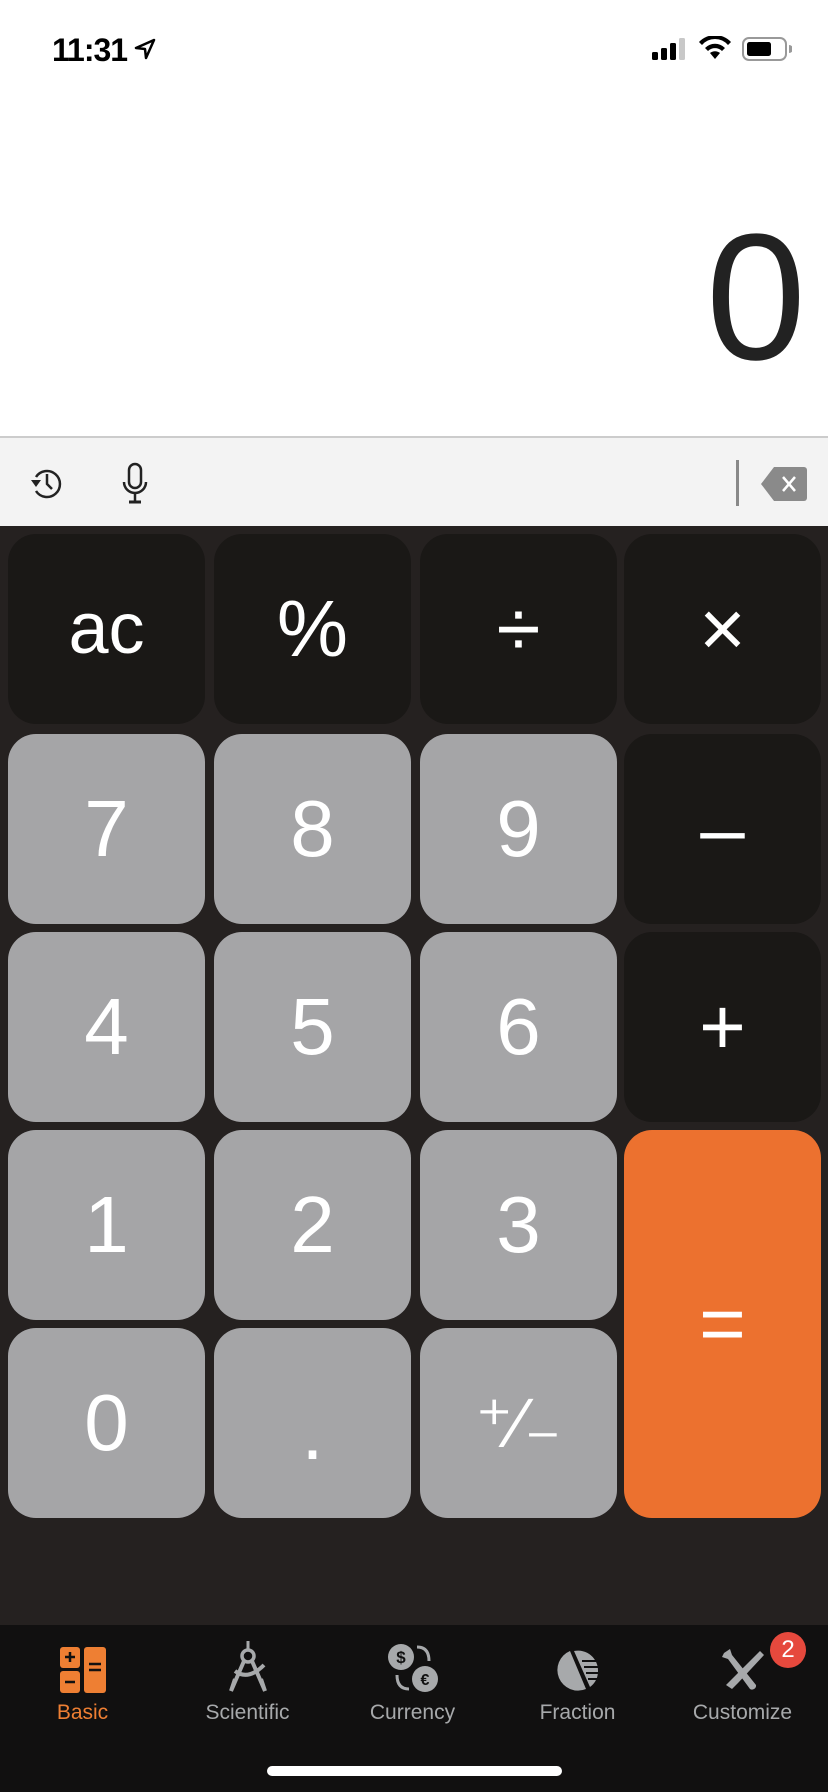 The height and width of the screenshot is (1792, 828). I want to click on percent-key: %, so click(312, 629).